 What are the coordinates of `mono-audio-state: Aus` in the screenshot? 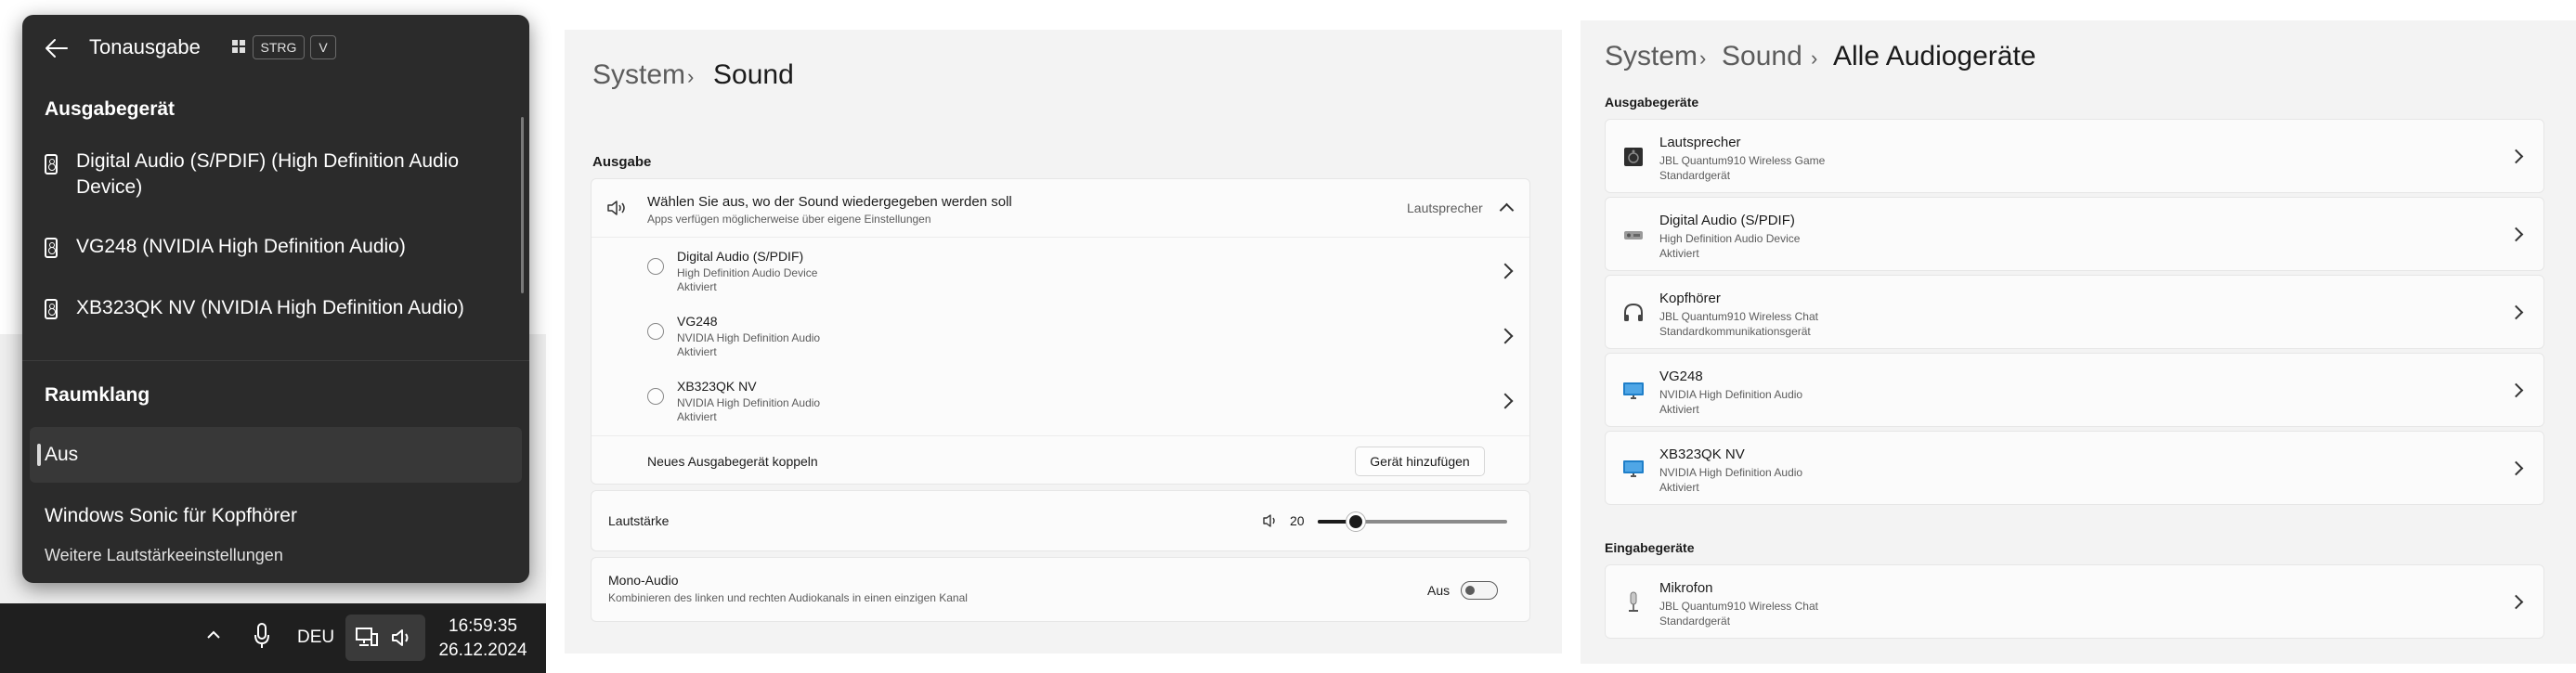 It's located at (1439, 590).